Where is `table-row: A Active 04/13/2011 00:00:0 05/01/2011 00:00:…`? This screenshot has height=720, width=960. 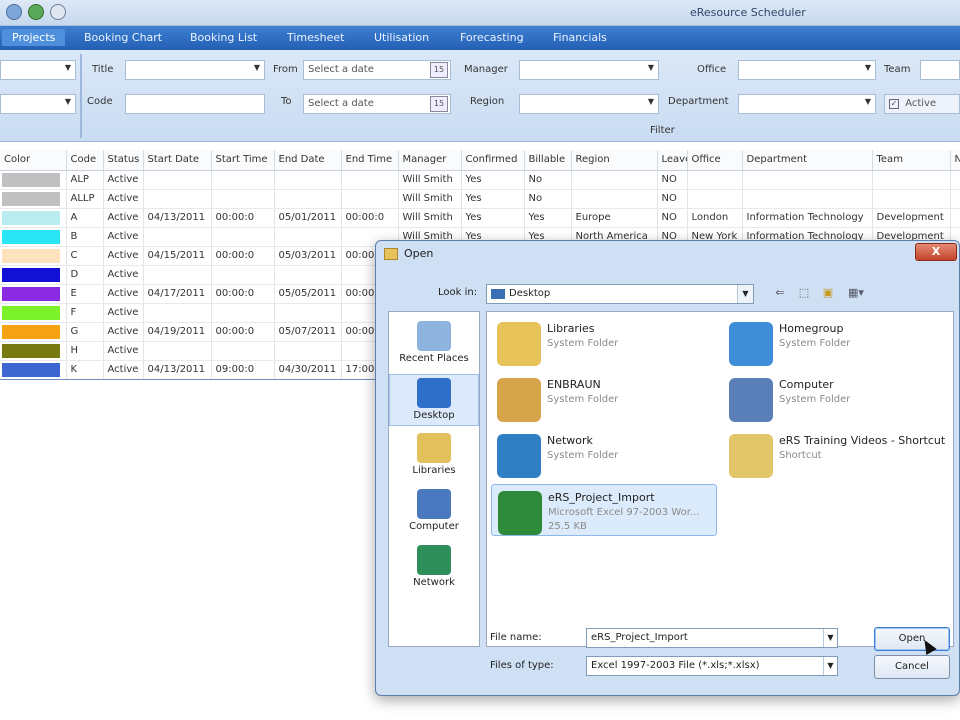
table-row: A Active 04/13/2011 00:00:0 05/01/2011 00:00:… is located at coordinates (480, 218).